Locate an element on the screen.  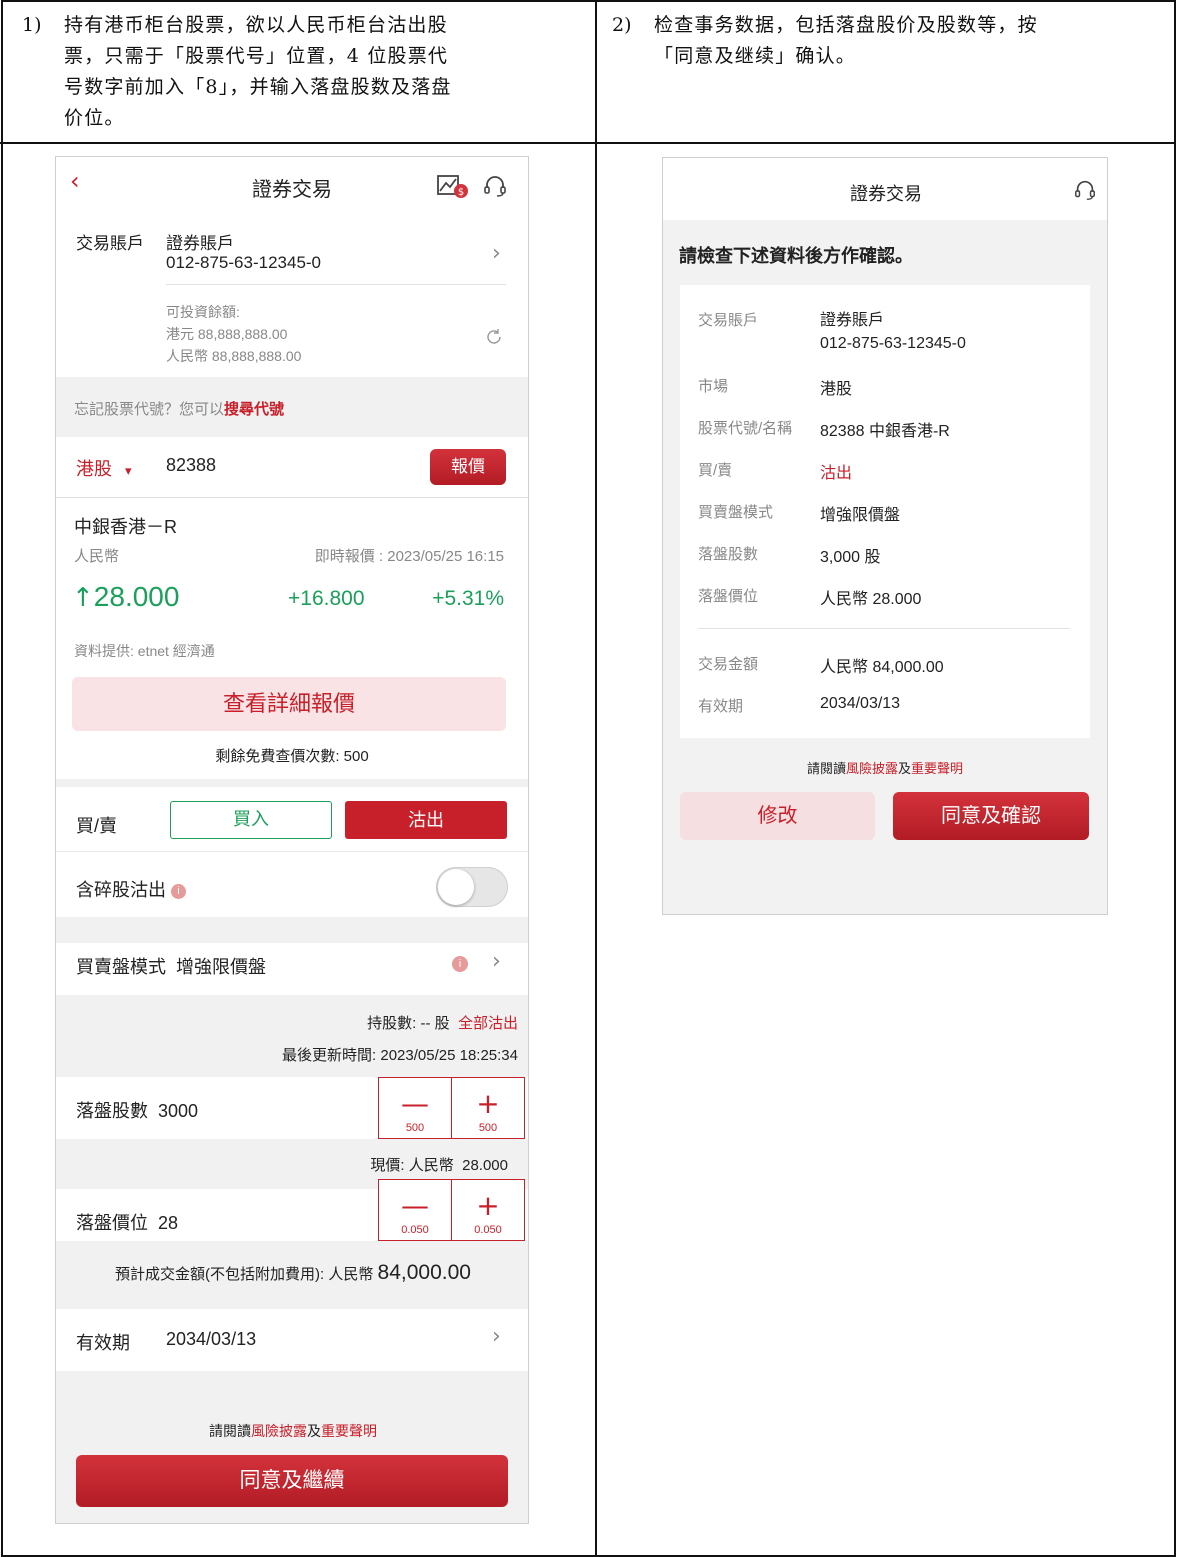
disclaimer-text: 請閱讀 is located at coordinates (230, 1431).